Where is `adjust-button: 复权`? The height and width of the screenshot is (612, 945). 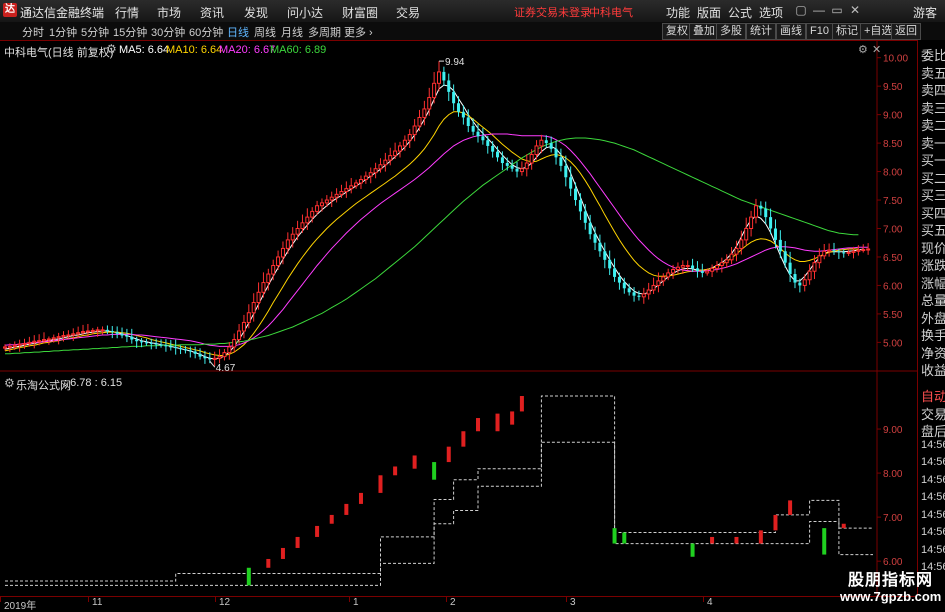
adjust-button: 复权 is located at coordinates (677, 31).